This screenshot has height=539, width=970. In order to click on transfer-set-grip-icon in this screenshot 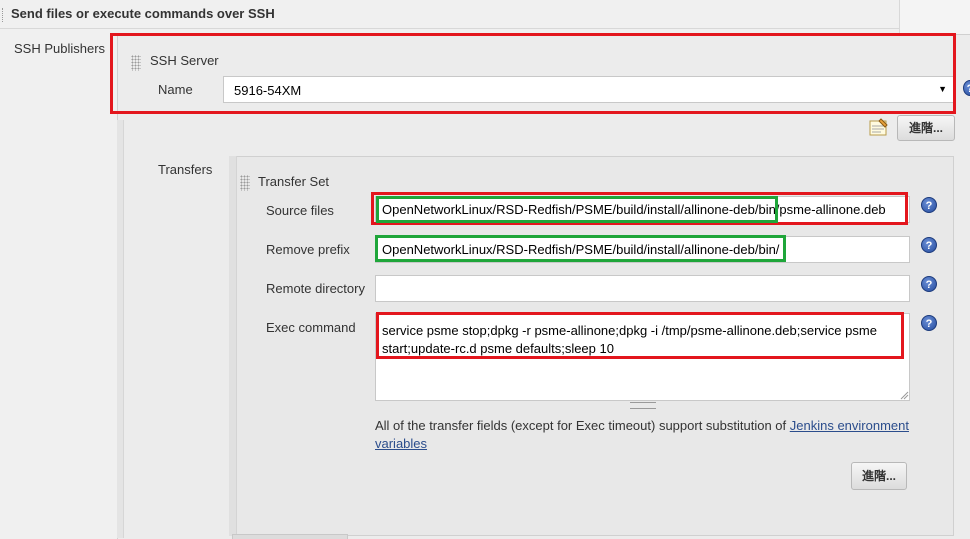, I will do `click(245, 183)`.